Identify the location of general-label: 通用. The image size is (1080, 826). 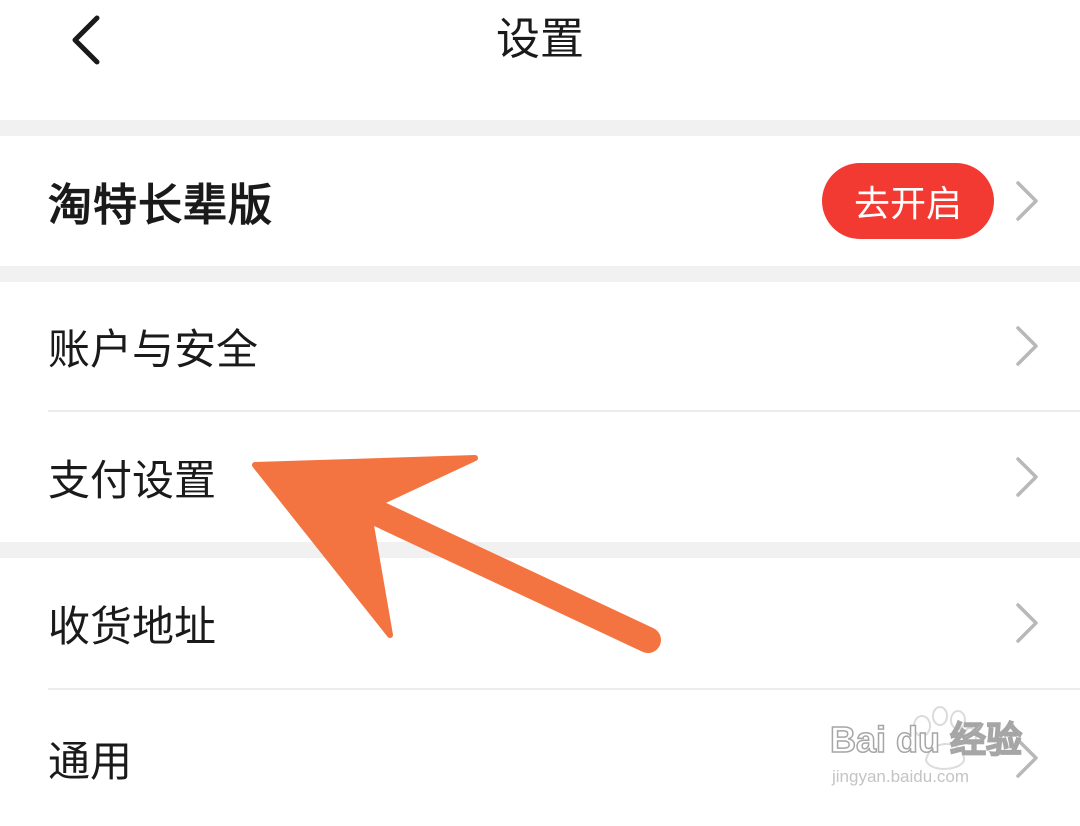
(90, 761).